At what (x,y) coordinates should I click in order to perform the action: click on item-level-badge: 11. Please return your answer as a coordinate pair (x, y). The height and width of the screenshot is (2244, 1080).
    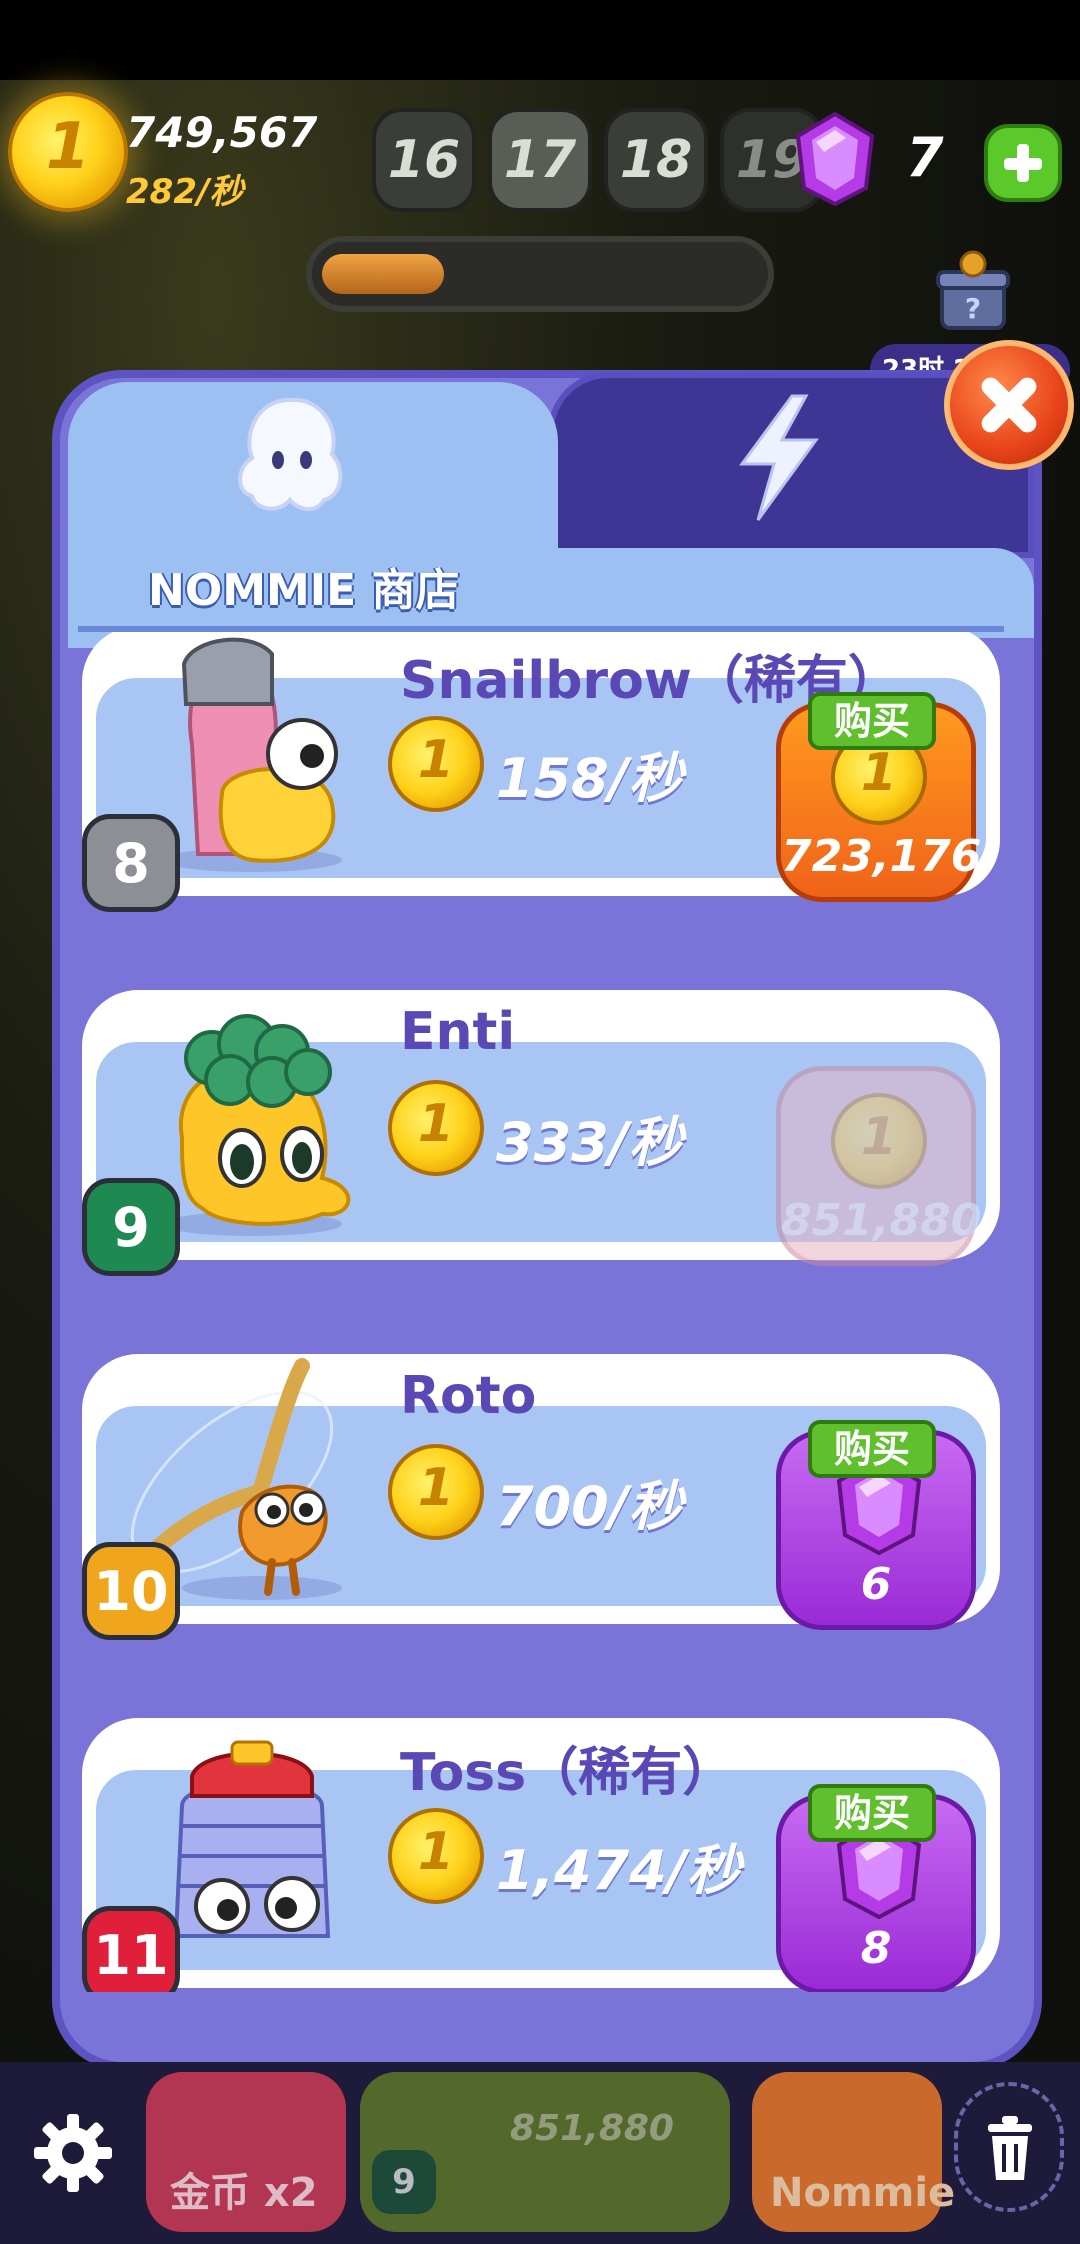
    Looking at the image, I should click on (131, 1949).